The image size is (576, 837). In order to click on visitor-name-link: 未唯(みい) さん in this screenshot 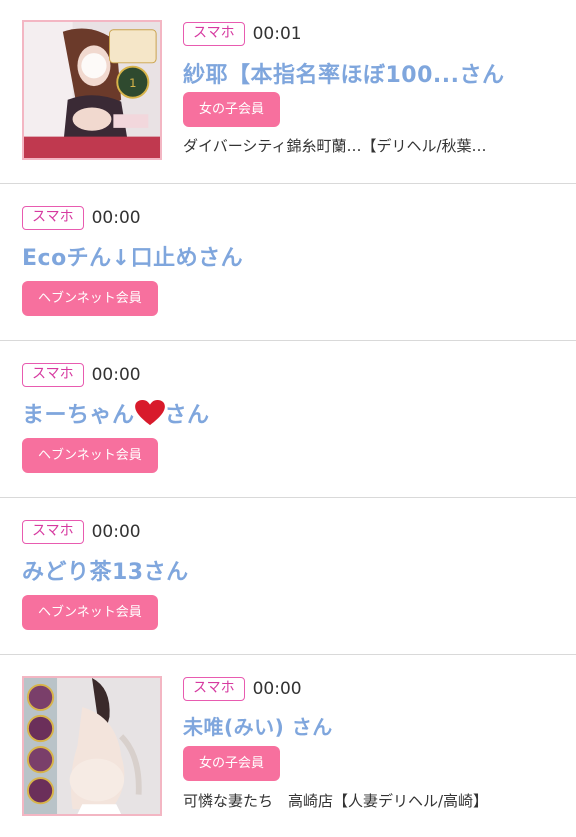, I will do `click(258, 725)`.